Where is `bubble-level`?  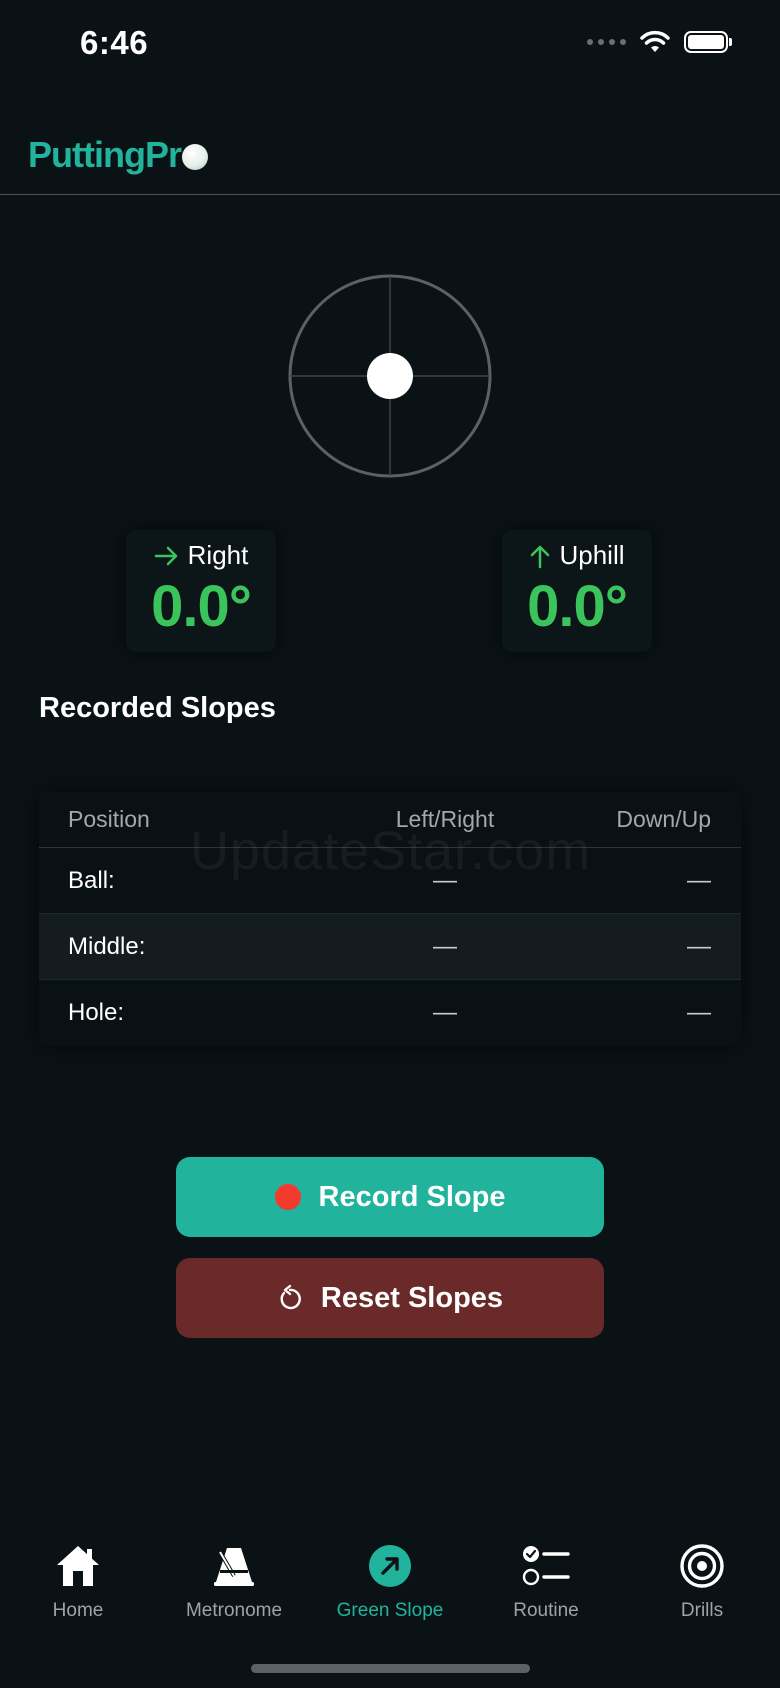
bubble-level is located at coordinates (390, 376).